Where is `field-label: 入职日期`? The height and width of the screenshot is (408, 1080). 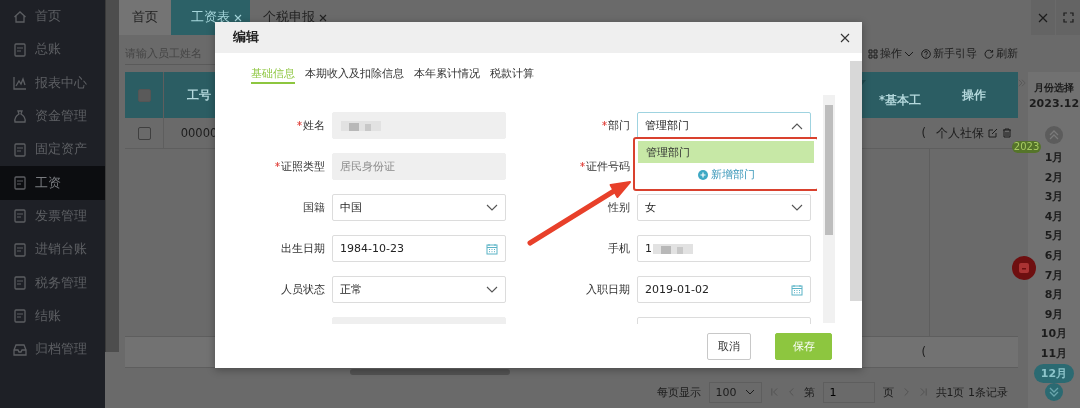 field-label: 入职日期 is located at coordinates (608, 289).